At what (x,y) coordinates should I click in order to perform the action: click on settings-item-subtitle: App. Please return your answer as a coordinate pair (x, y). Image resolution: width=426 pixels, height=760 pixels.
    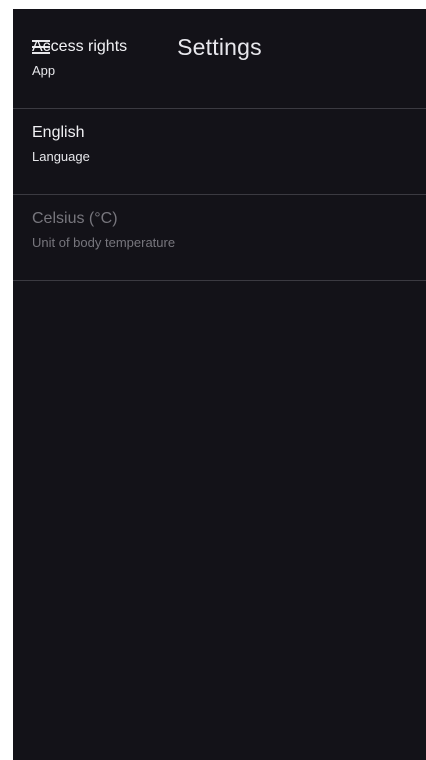
    Looking at the image, I should click on (44, 70).